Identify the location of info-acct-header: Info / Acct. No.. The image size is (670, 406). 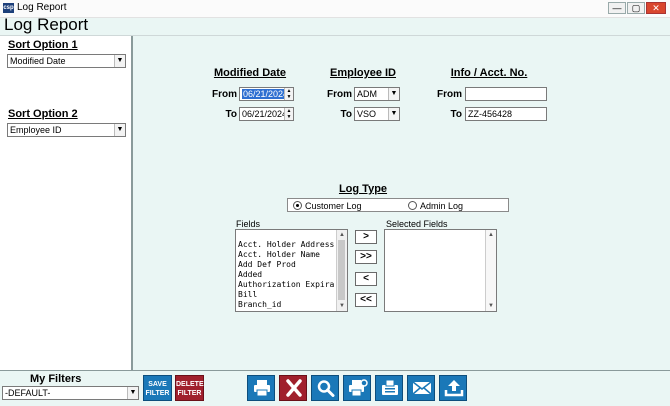
(489, 73).